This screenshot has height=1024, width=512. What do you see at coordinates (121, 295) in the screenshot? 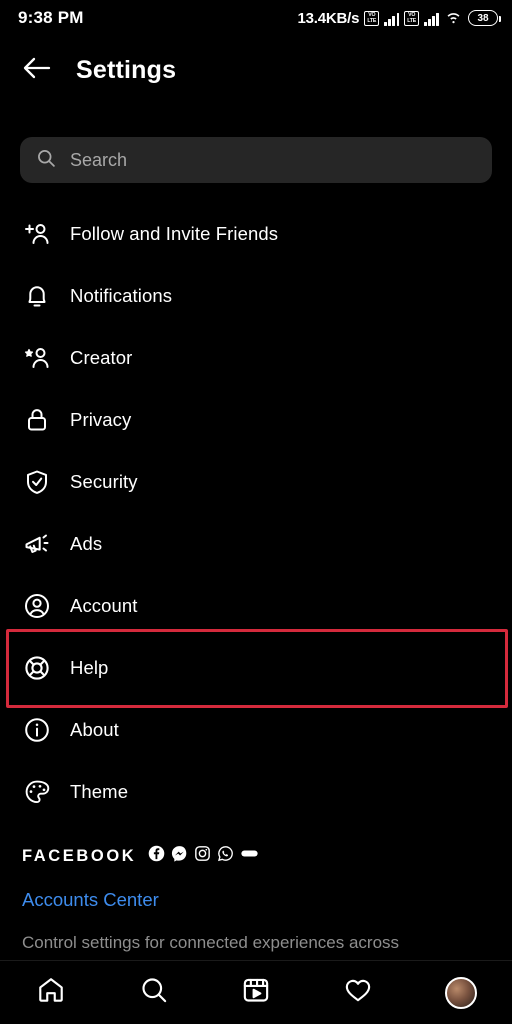
I see `settings-item-label: Notifications` at bounding box center [121, 295].